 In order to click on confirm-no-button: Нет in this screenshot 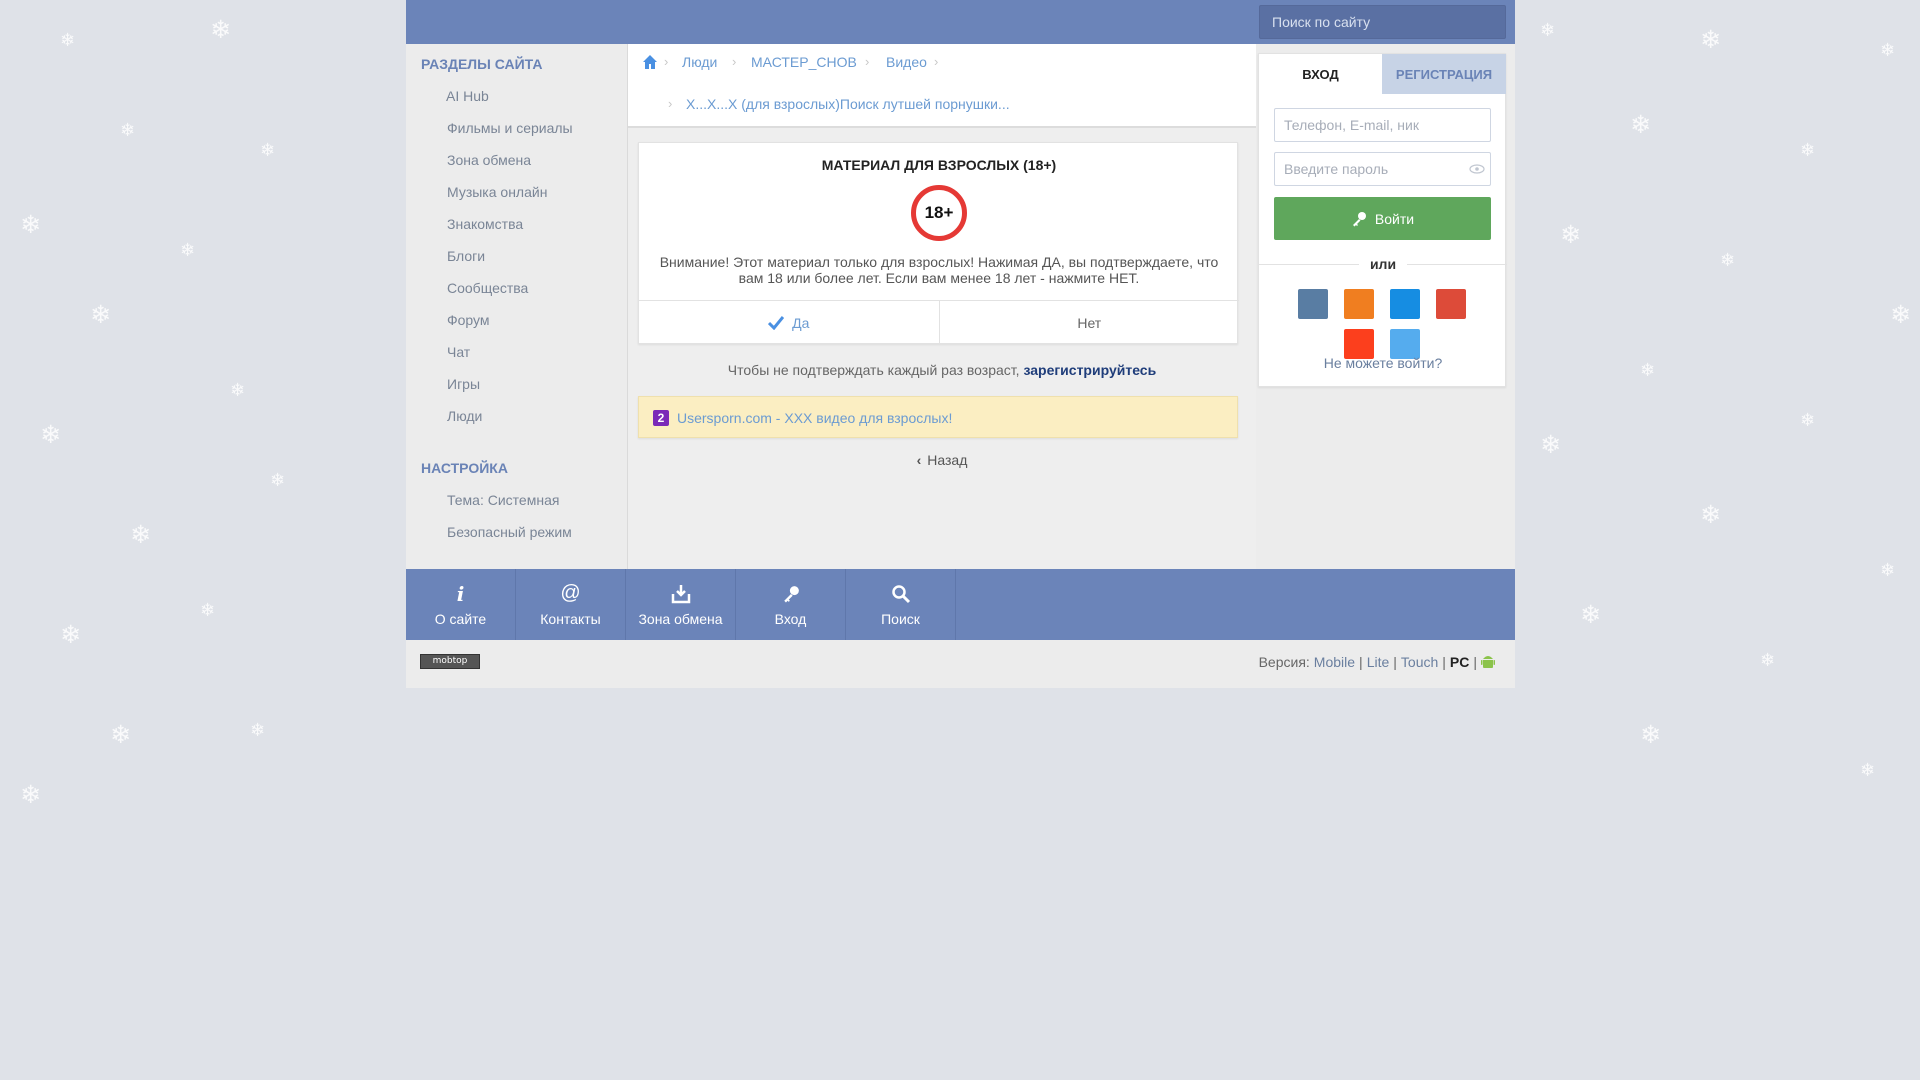, I will do `click(1090, 322)`.